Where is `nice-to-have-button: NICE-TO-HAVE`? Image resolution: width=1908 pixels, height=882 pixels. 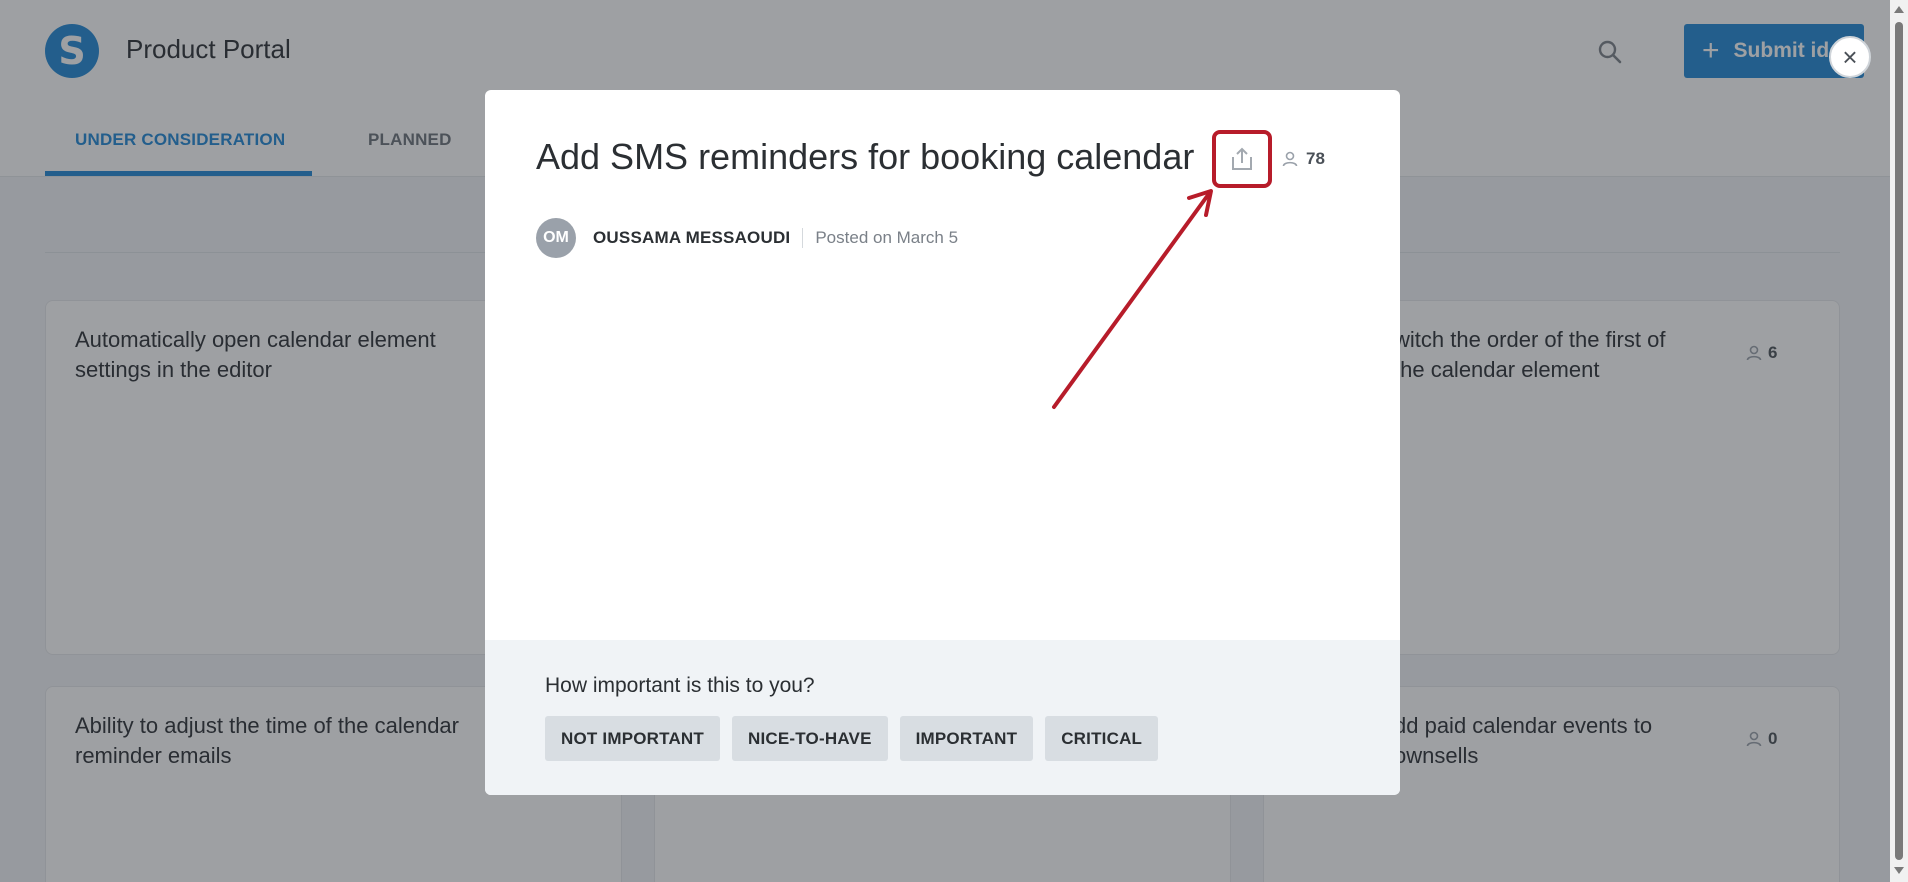
nice-to-have-button: NICE-TO-HAVE is located at coordinates (810, 738).